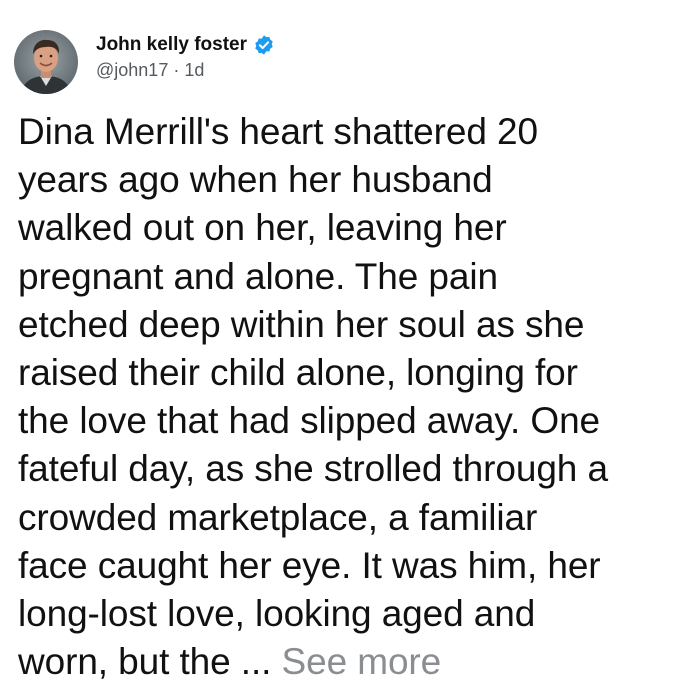 The width and height of the screenshot is (700, 700). What do you see at coordinates (309, 421) in the screenshot?
I see `post-line: the love that had slipped away. One` at bounding box center [309, 421].